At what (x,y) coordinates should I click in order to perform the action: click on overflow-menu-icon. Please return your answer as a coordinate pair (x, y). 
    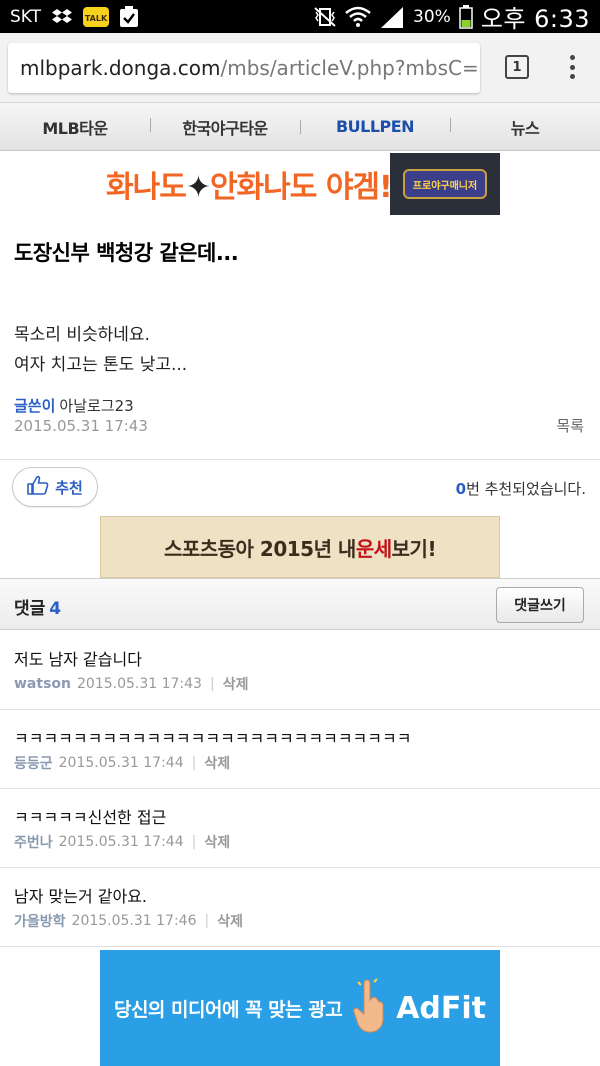
    Looking at the image, I should click on (572, 67).